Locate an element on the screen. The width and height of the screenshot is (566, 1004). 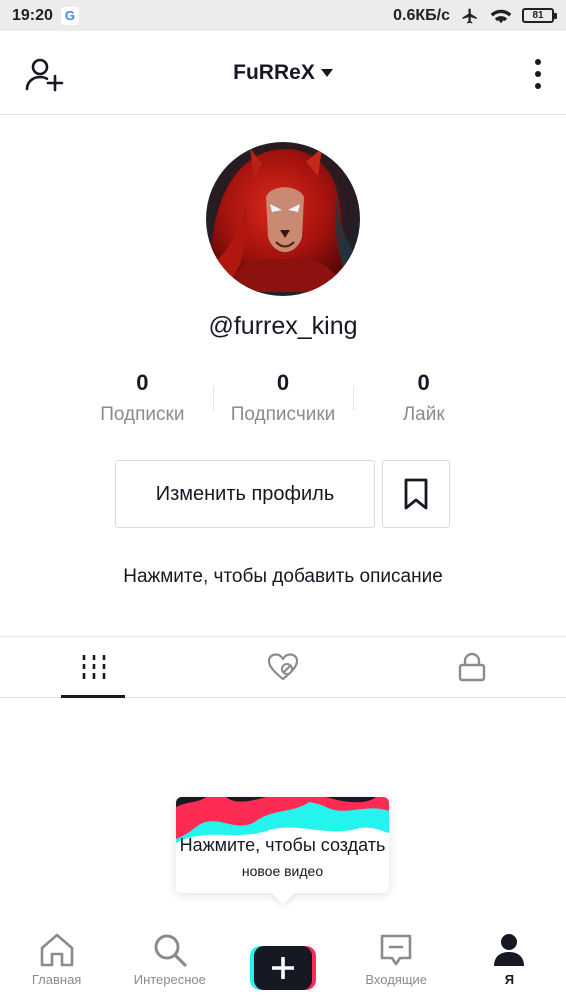
nav-profile-label: Я is located at coordinates (509, 979).